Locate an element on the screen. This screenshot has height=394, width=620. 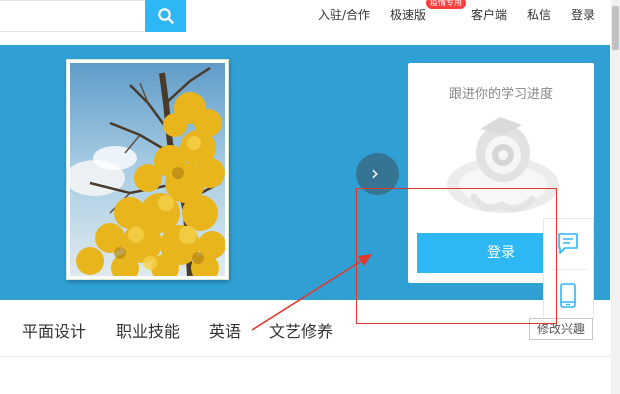
autumn-tree-image is located at coordinates (147, 169).